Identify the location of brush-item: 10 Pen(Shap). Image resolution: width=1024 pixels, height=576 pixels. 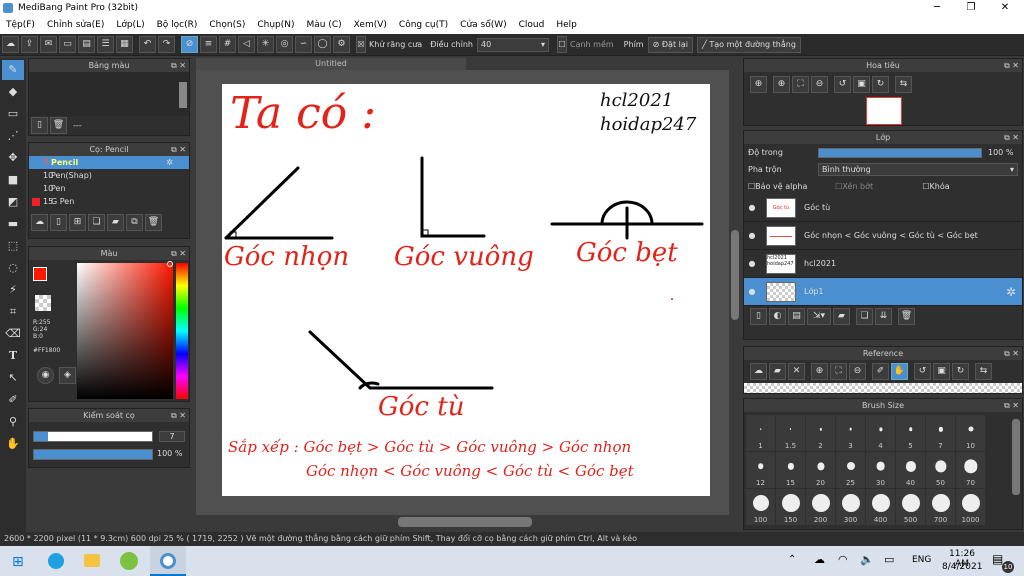
(109, 175).